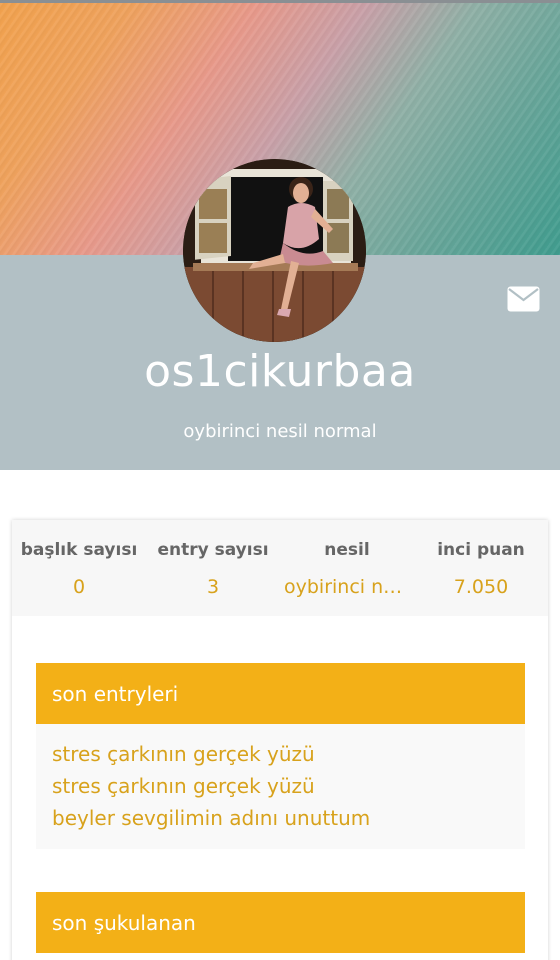  What do you see at coordinates (213, 550) in the screenshot?
I see `stat-label: entry sayısı` at bounding box center [213, 550].